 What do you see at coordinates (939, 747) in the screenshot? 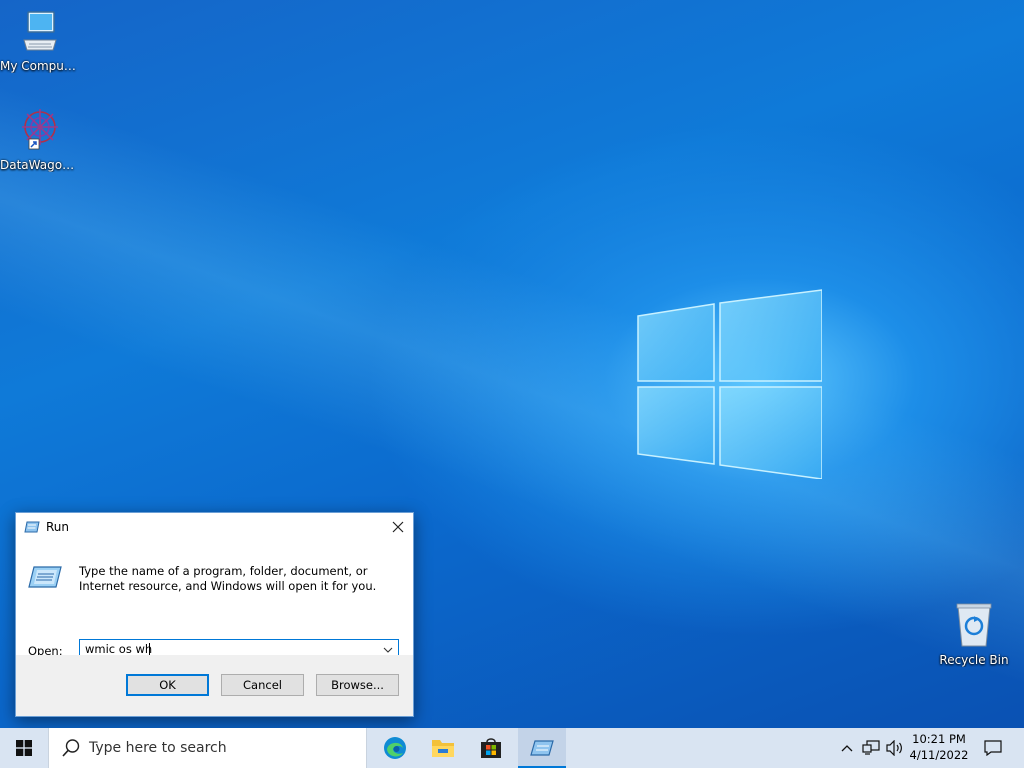
I see `taskbar-clock: 10:21 PM 4/11/2022` at bounding box center [939, 747].